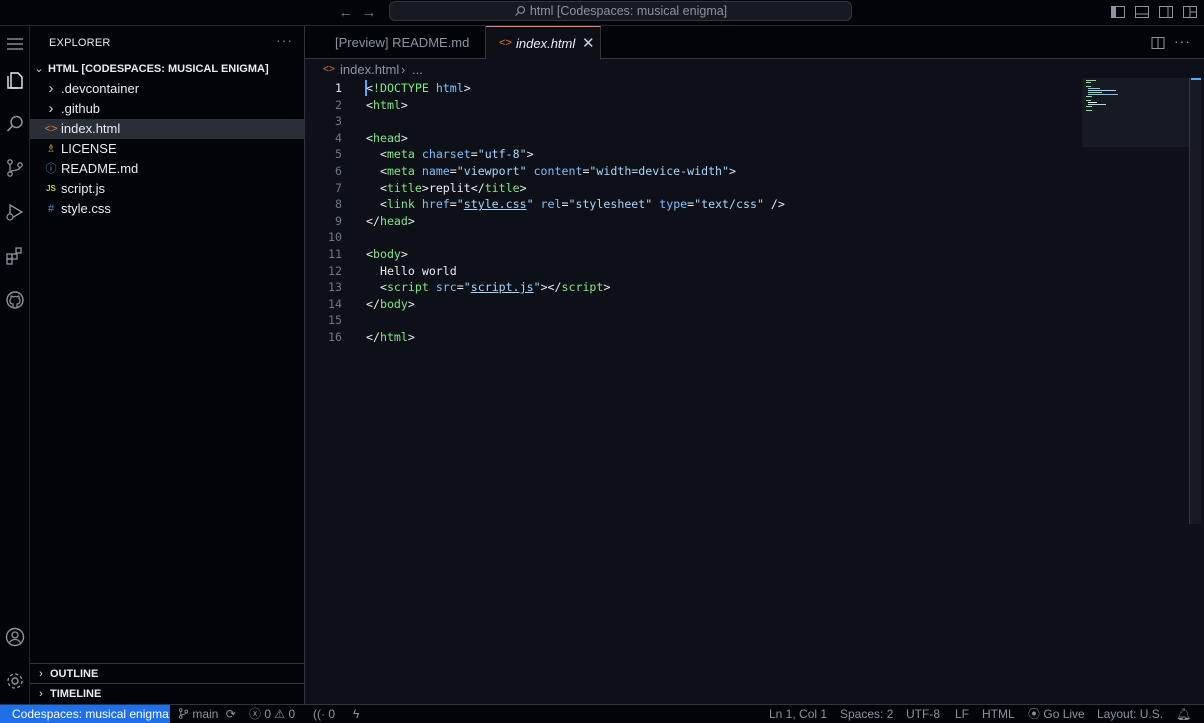 The image size is (1204, 723). What do you see at coordinates (387, 137) in the screenshot?
I see `code-text: <head>` at bounding box center [387, 137].